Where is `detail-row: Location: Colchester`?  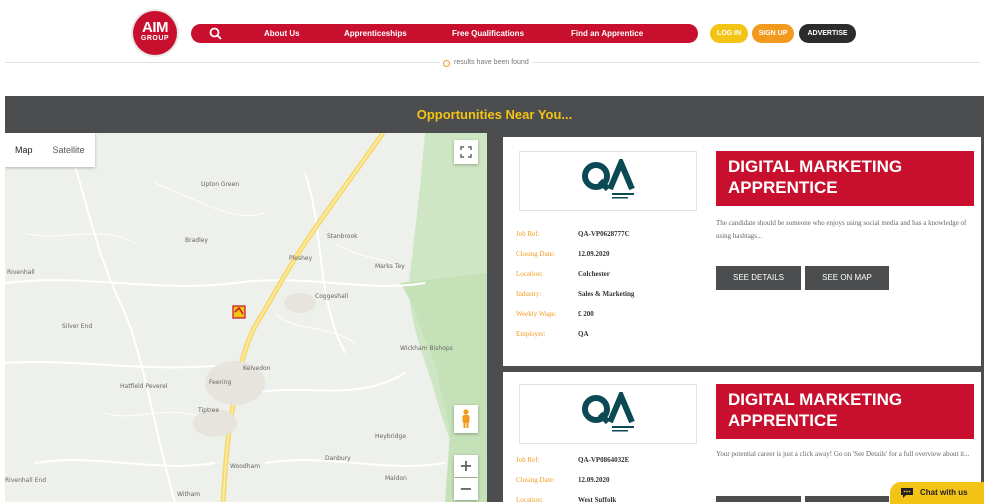 detail-row: Location: Colchester is located at coordinates (575, 274).